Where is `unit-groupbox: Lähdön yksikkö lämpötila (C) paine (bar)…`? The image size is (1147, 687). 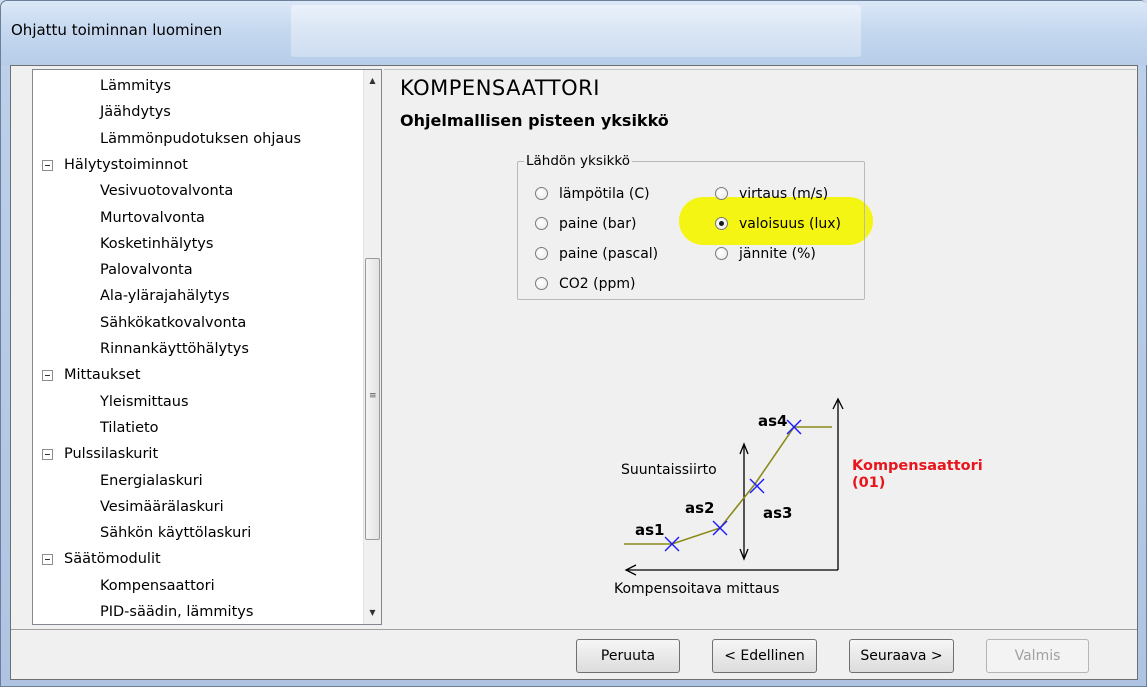
unit-groupbox: Lähdön yksikkö lämpötila (C) paine (bar)… is located at coordinates (691, 226).